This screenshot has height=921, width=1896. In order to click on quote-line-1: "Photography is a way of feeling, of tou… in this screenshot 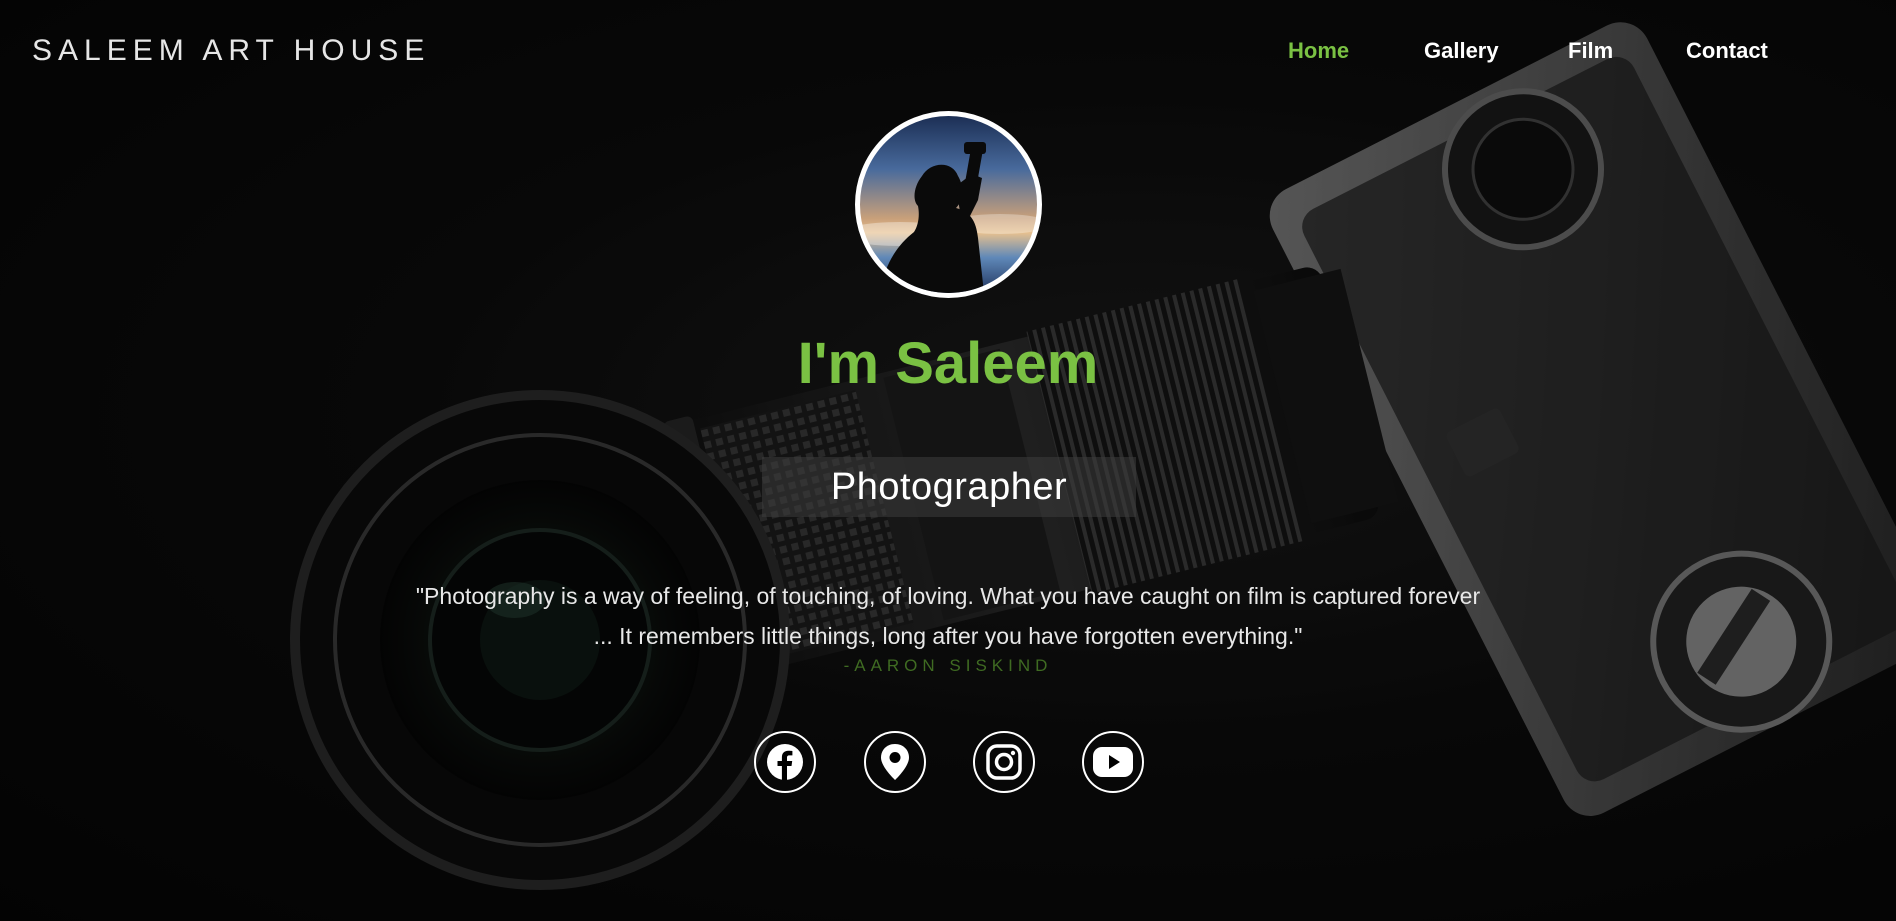, I will do `click(948, 596)`.